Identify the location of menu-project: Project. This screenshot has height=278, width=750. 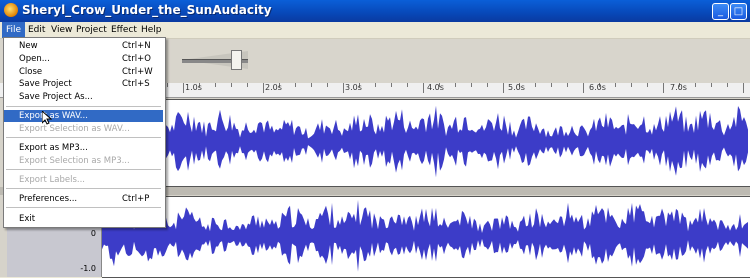
(91, 30).